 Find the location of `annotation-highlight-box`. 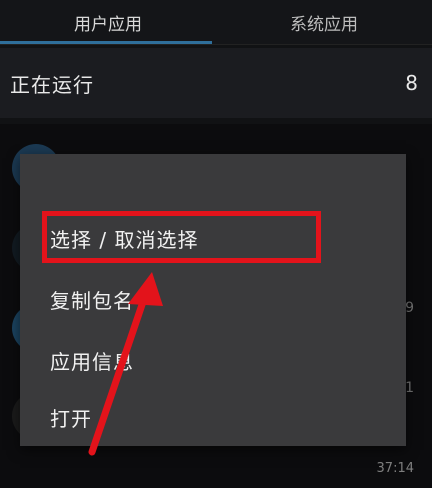

annotation-highlight-box is located at coordinates (181, 237).